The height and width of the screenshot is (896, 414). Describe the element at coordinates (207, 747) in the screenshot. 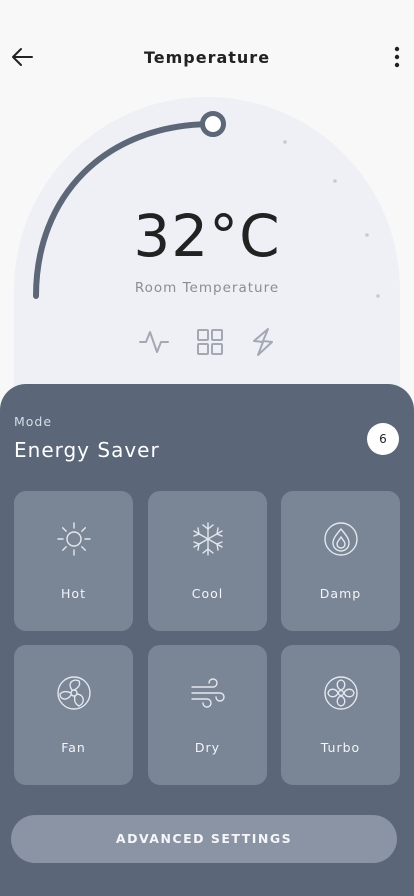

I see `tile-label: Dry` at that location.